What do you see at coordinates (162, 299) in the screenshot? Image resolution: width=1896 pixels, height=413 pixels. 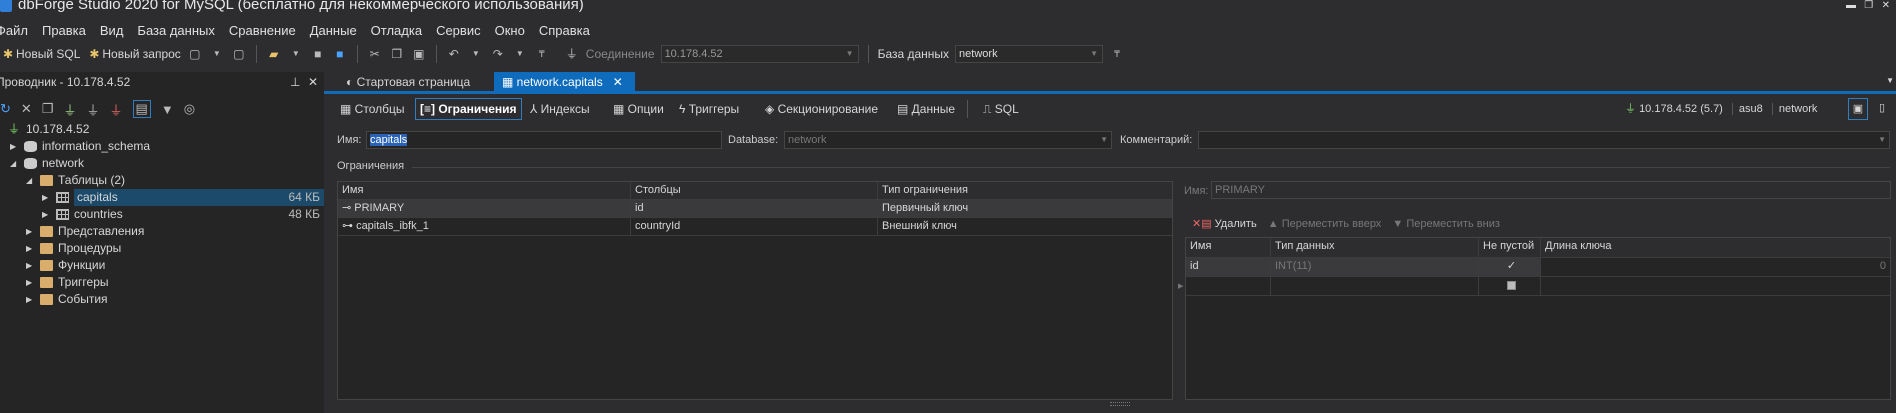 I see `tree-item: ▶ События` at bounding box center [162, 299].